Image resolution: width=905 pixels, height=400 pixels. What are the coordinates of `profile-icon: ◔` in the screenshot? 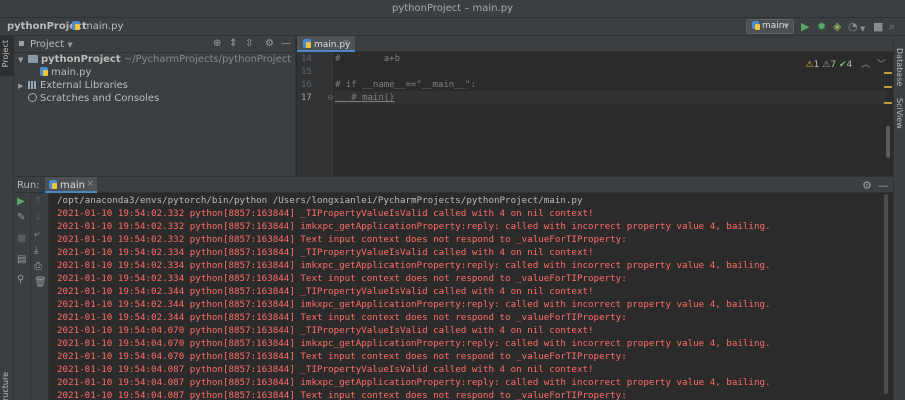 It's located at (853, 27).